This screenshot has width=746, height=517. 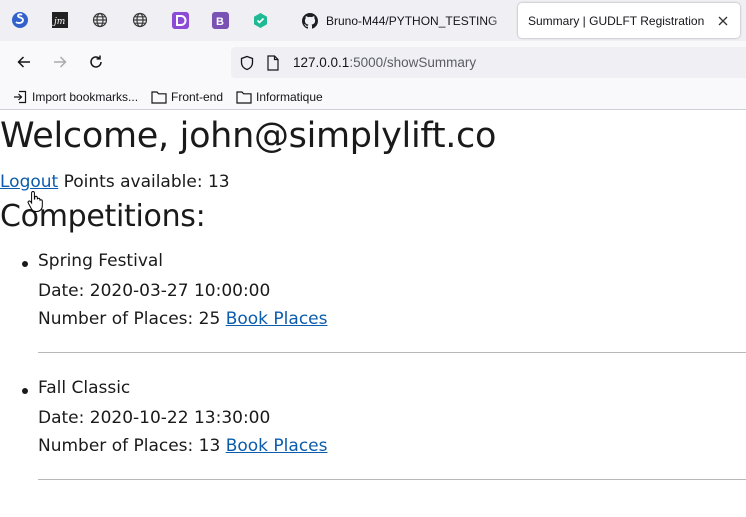 I want to click on tab-title: Summary | GUDLFT Registration, so click(x=616, y=20).